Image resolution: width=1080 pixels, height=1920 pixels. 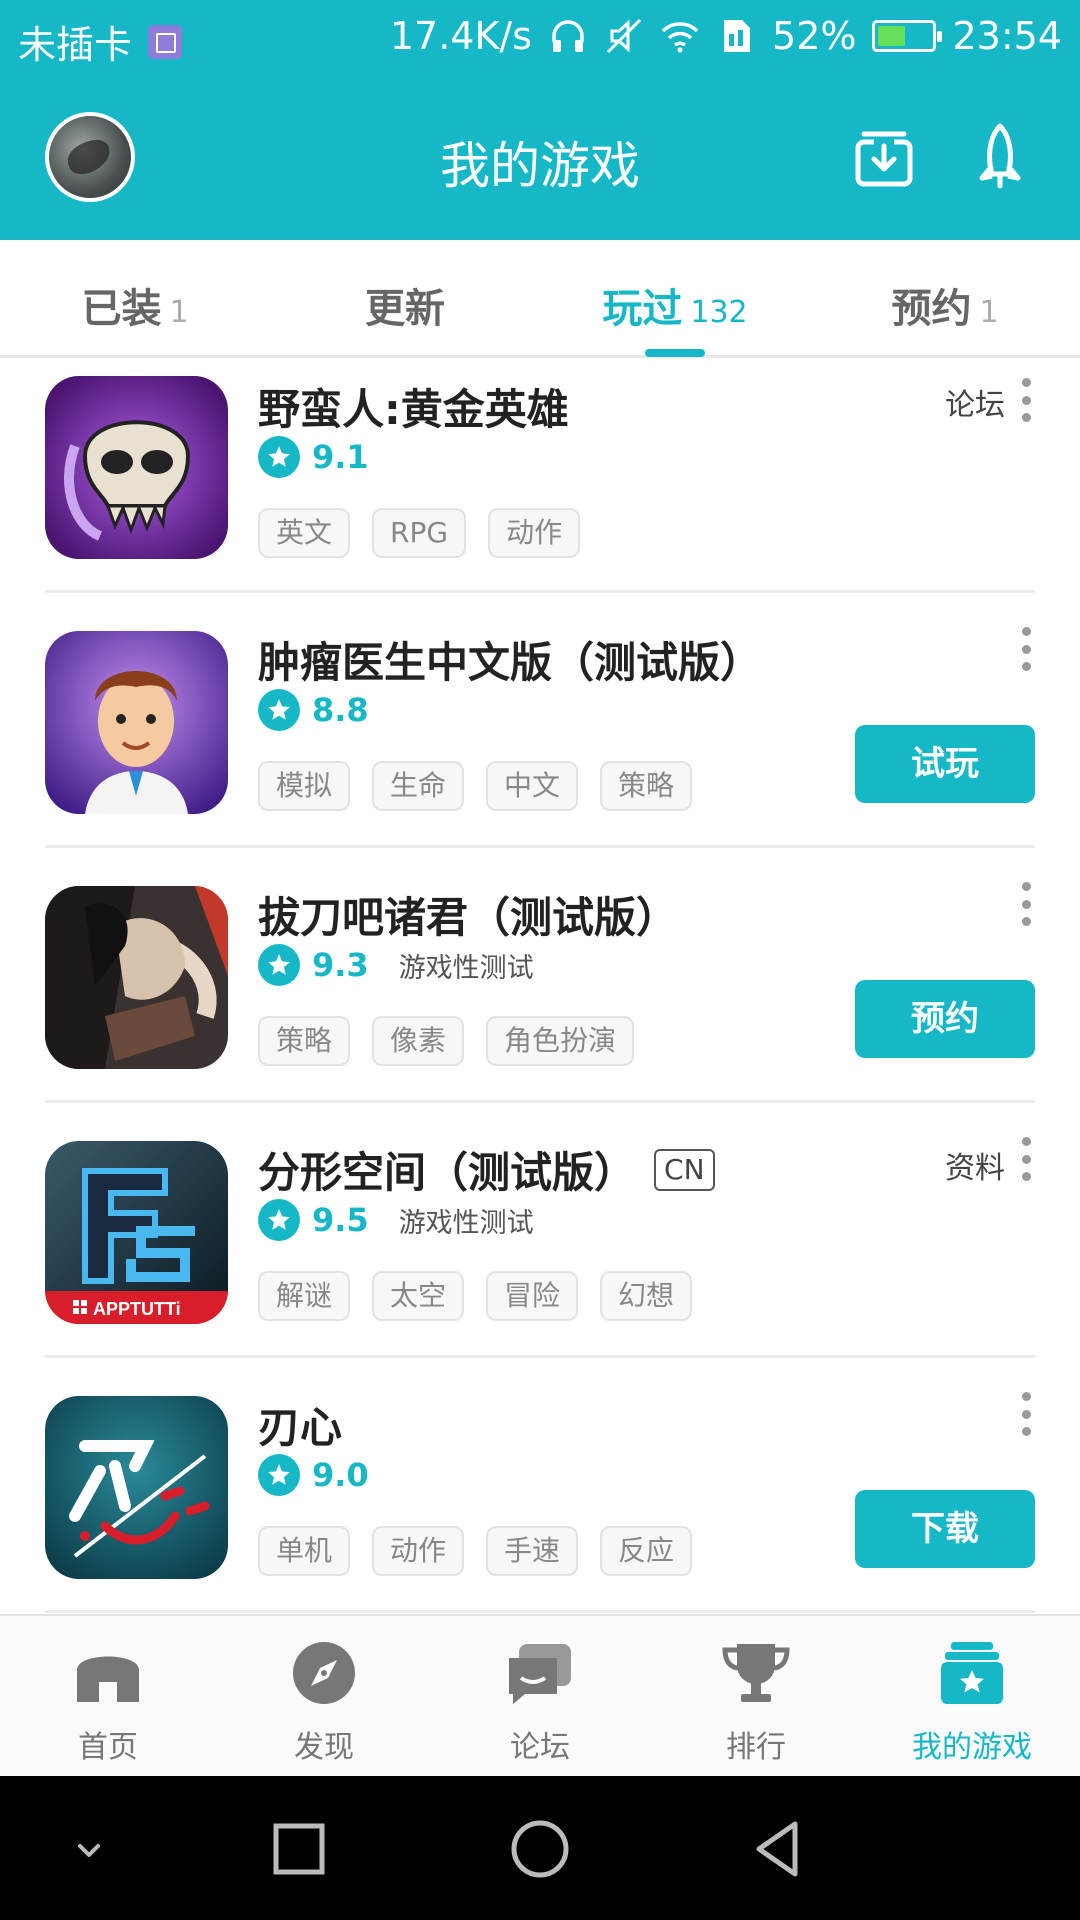 I want to click on game-tags: 单机 动作 手速 反应, so click(x=475, y=1551).